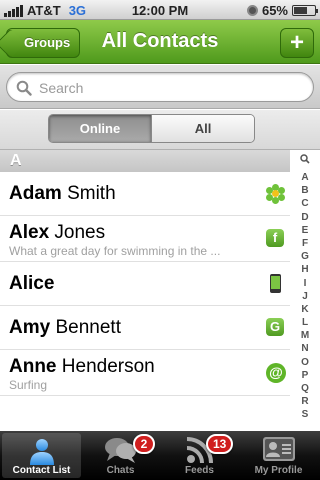  What do you see at coordinates (305, 230) in the screenshot?
I see `index-letter: E` at bounding box center [305, 230].